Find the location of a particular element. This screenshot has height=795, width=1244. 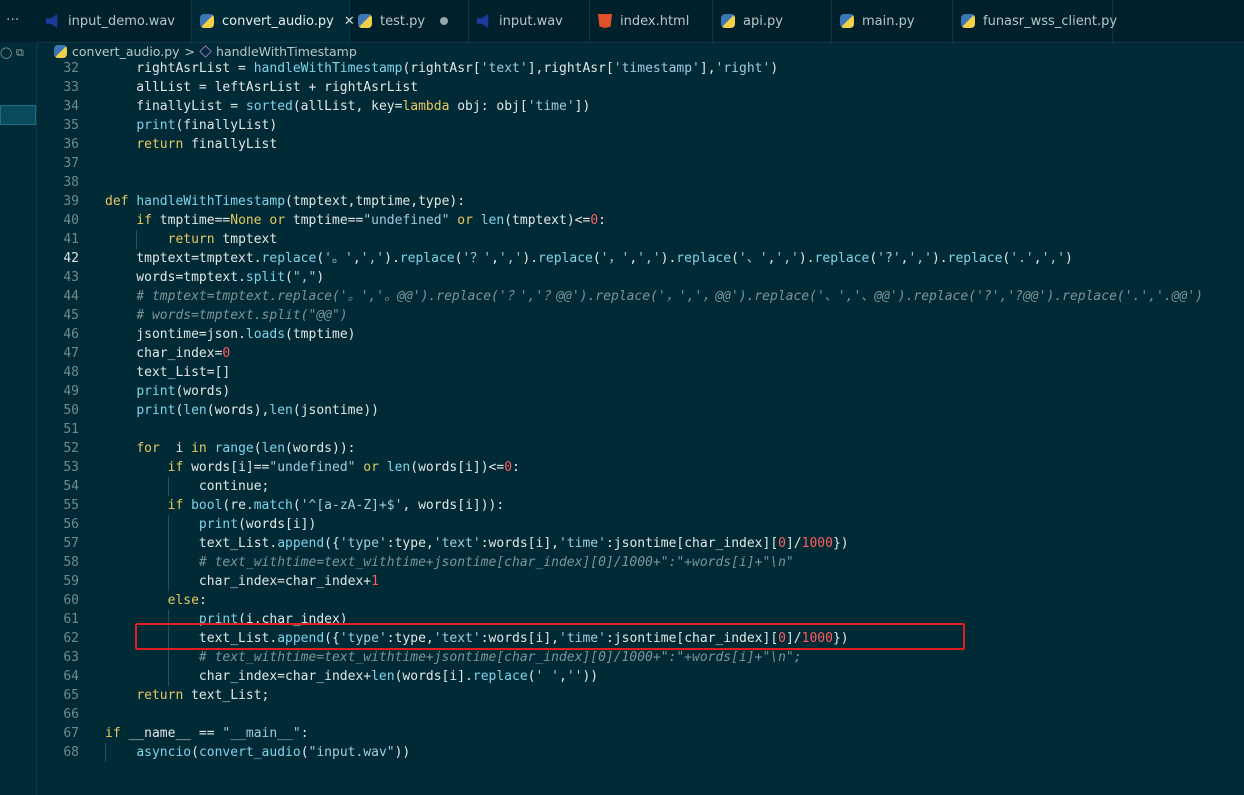

code-line-45: 45 # words=tmptext.split("@@") is located at coordinates (640, 315).